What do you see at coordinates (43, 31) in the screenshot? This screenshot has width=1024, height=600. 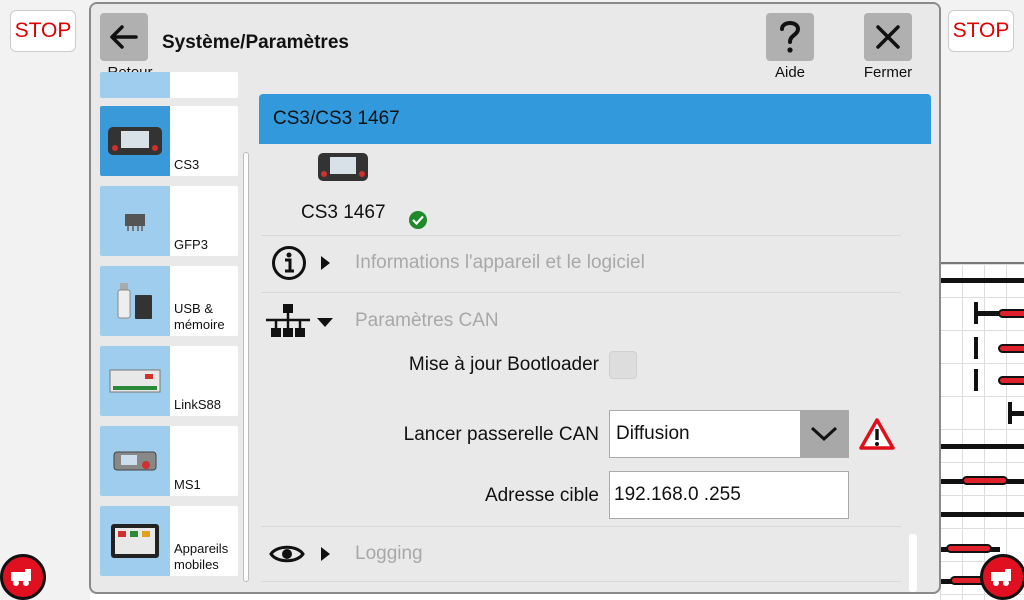 I see `stop-button-left: STOP` at bounding box center [43, 31].